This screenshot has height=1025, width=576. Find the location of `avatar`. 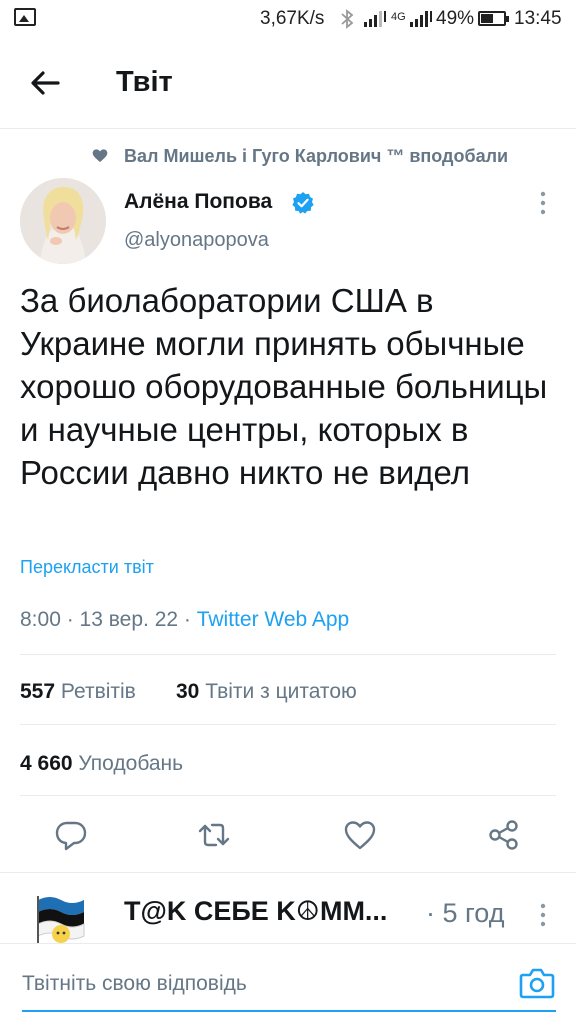

avatar is located at coordinates (63, 221).